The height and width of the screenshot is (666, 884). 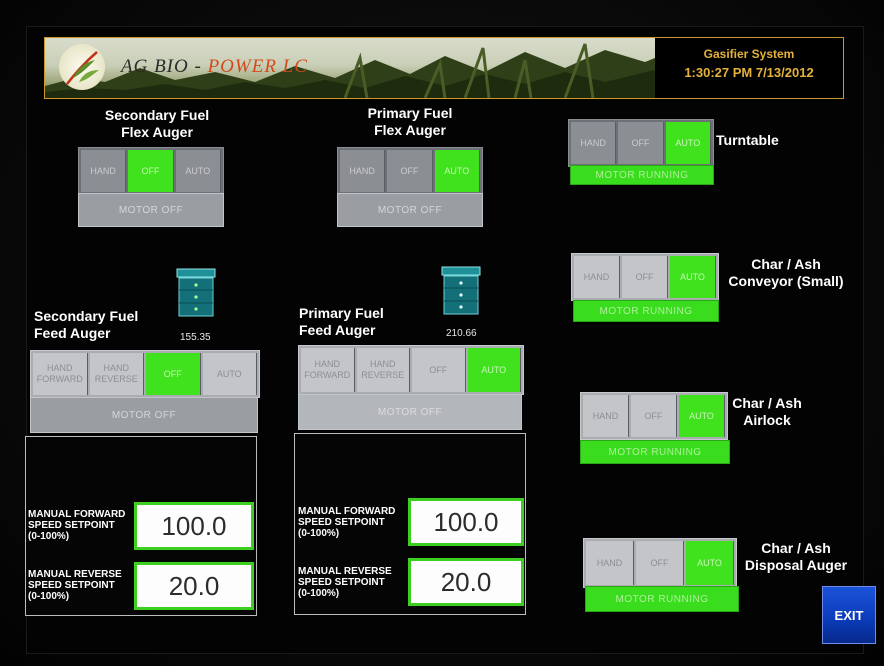 What do you see at coordinates (60, 374) in the screenshot?
I see `secondary-feed-hand-forward-button: HAND FORWARD` at bounding box center [60, 374].